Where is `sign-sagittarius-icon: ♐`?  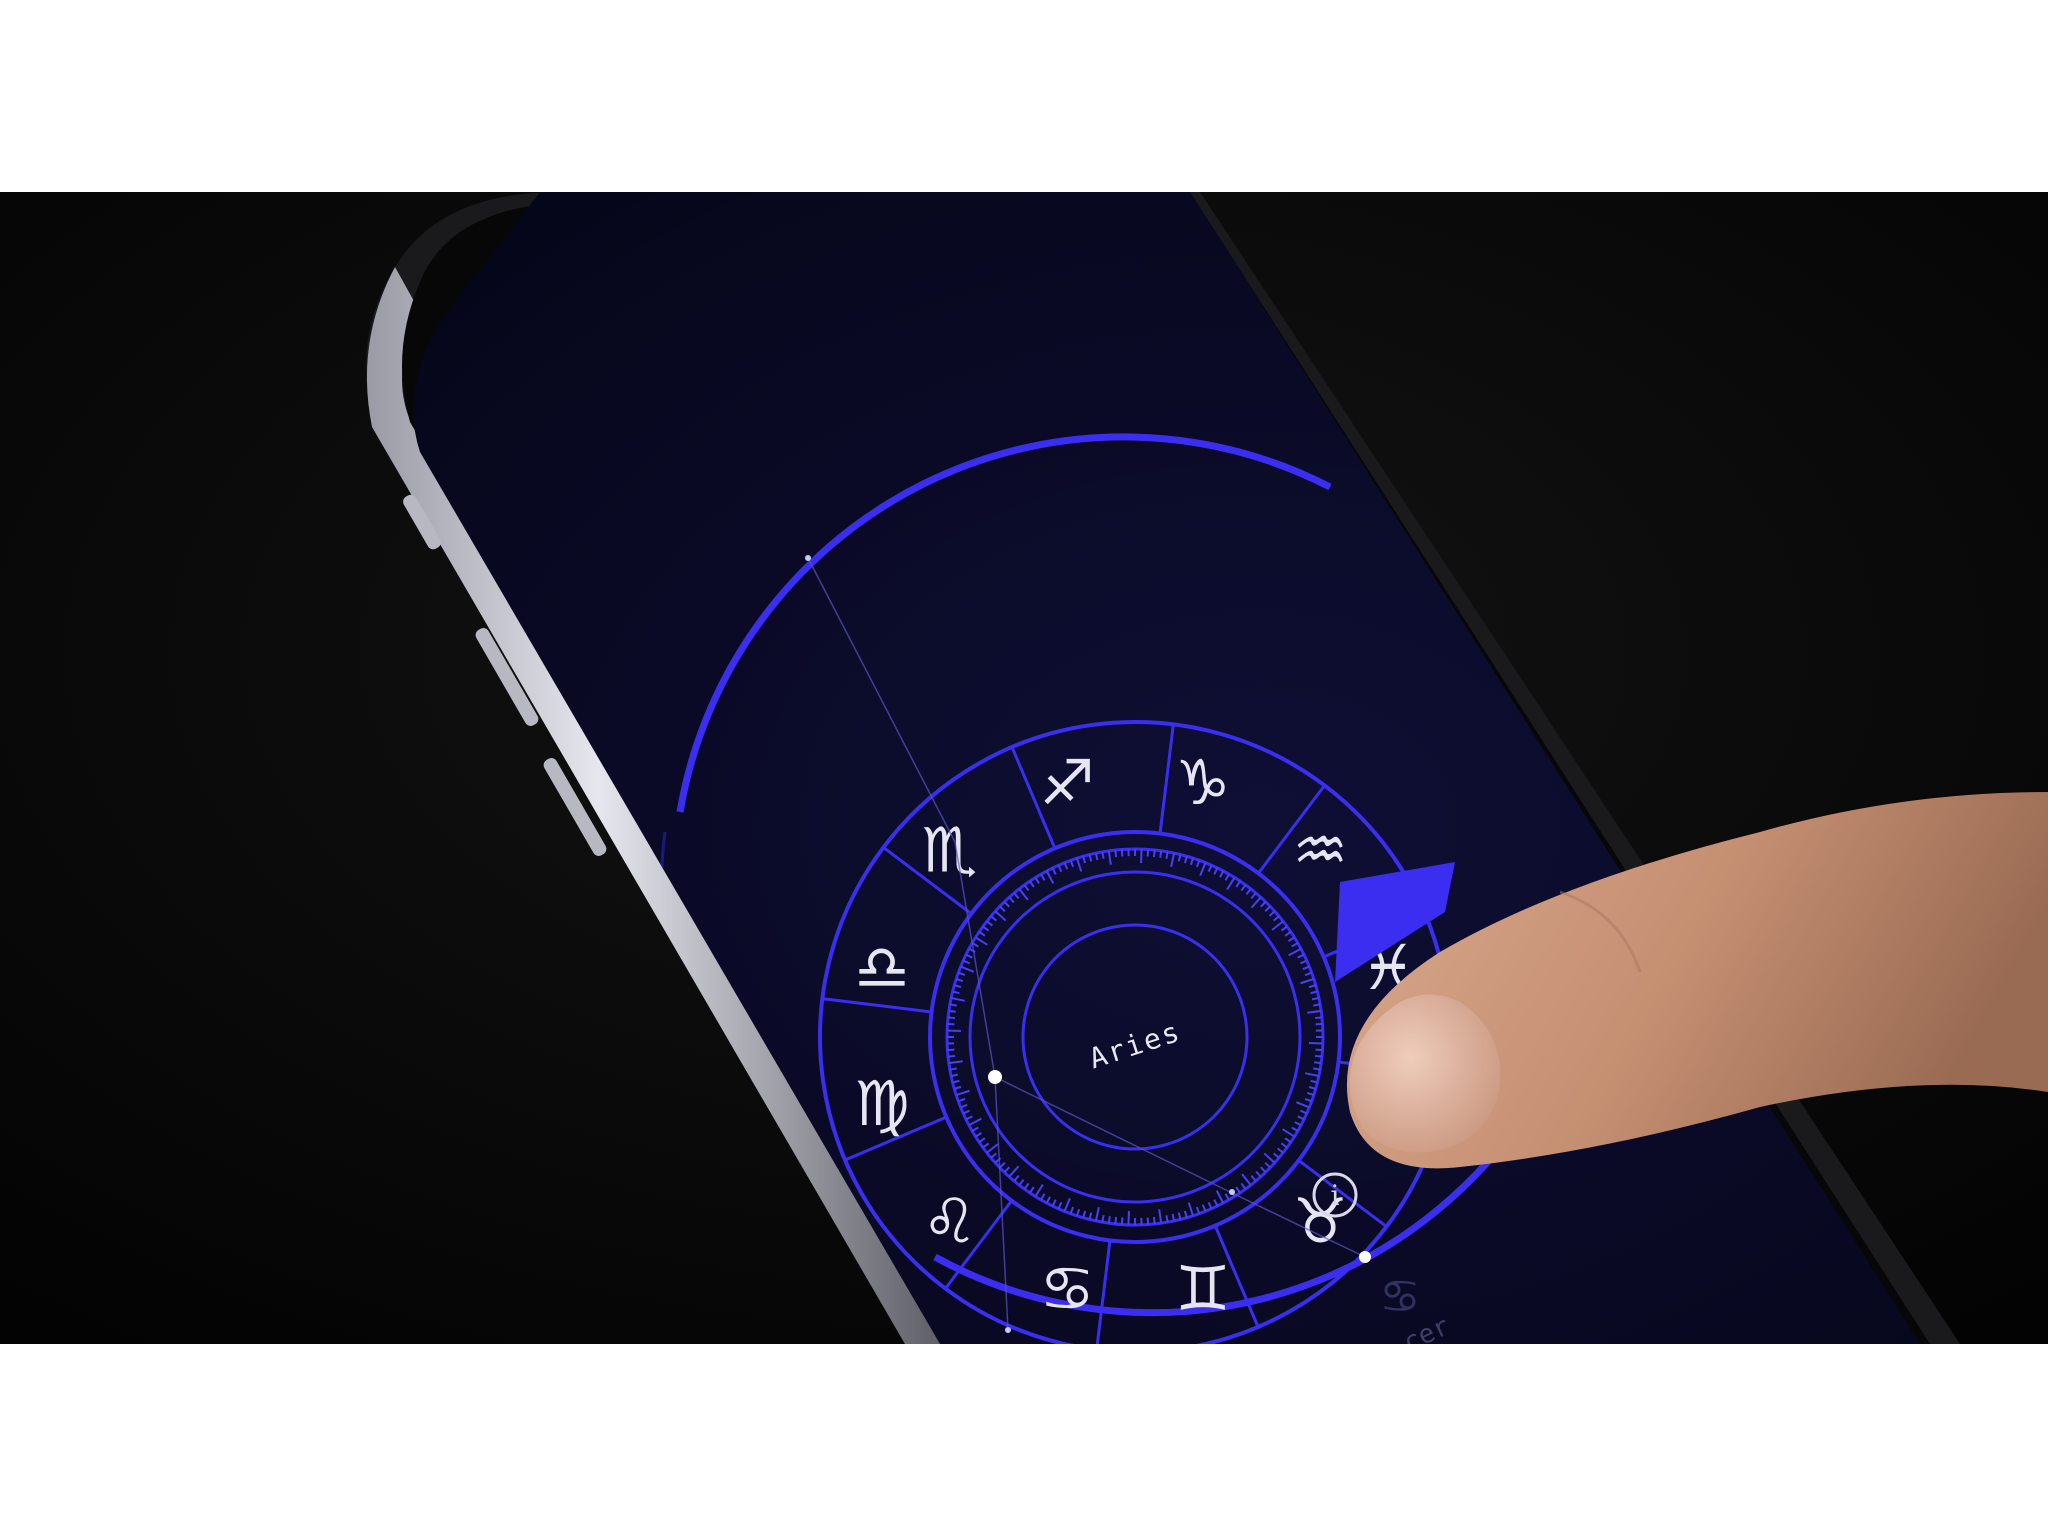
sign-sagittarius-icon: ♐ is located at coordinates (1067, 782).